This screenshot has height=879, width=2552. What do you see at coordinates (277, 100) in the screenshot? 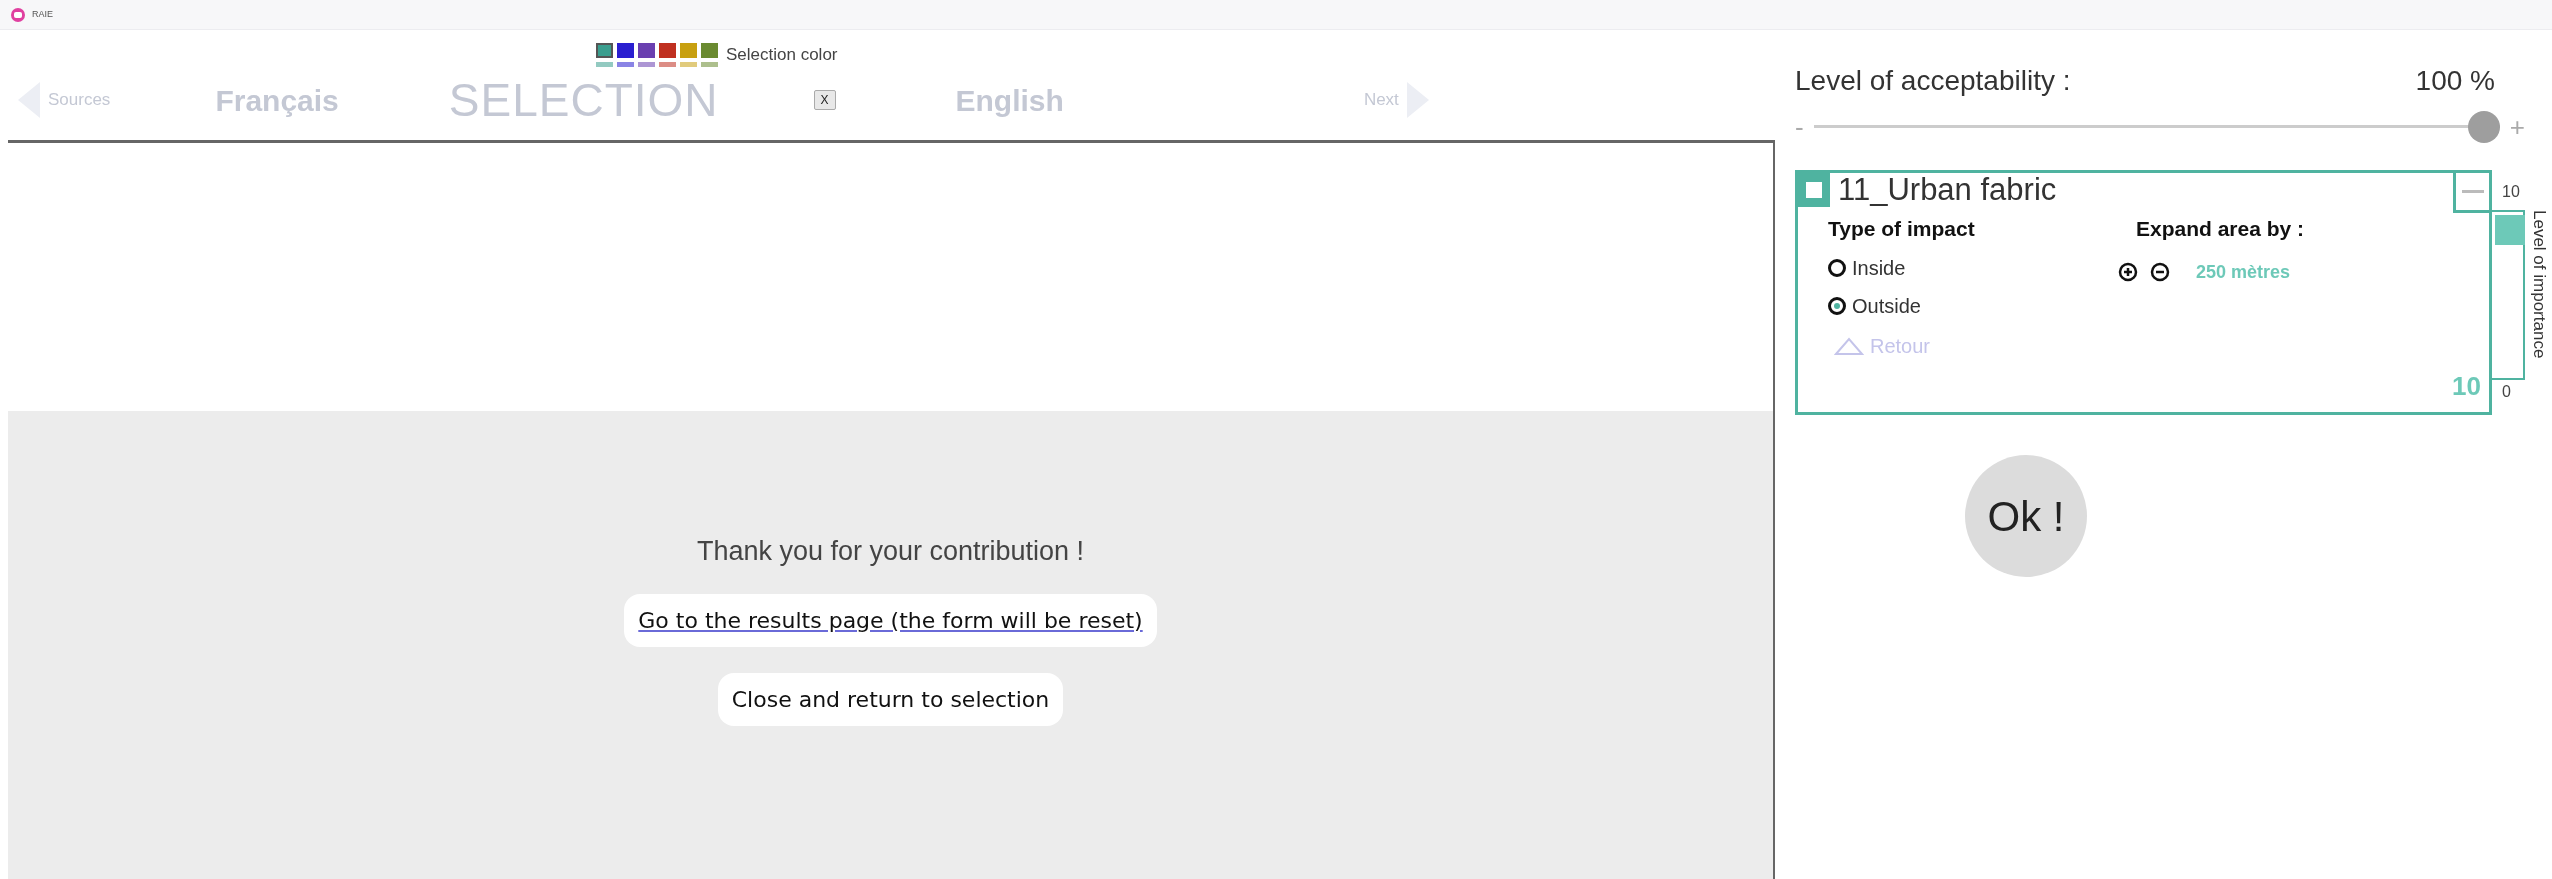
I see `source-language: Français` at bounding box center [277, 100].